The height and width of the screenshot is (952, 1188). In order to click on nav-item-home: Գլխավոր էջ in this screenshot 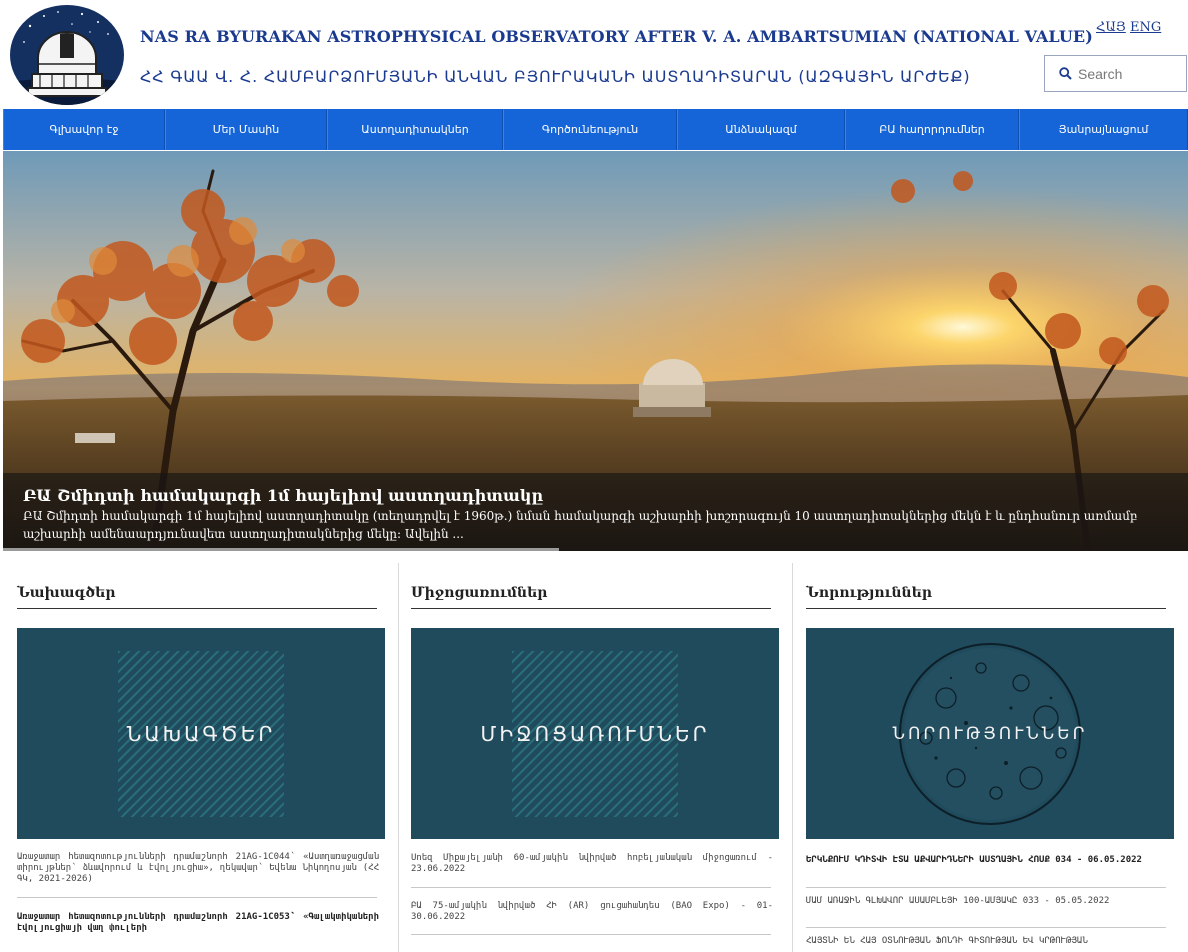, I will do `click(84, 129)`.